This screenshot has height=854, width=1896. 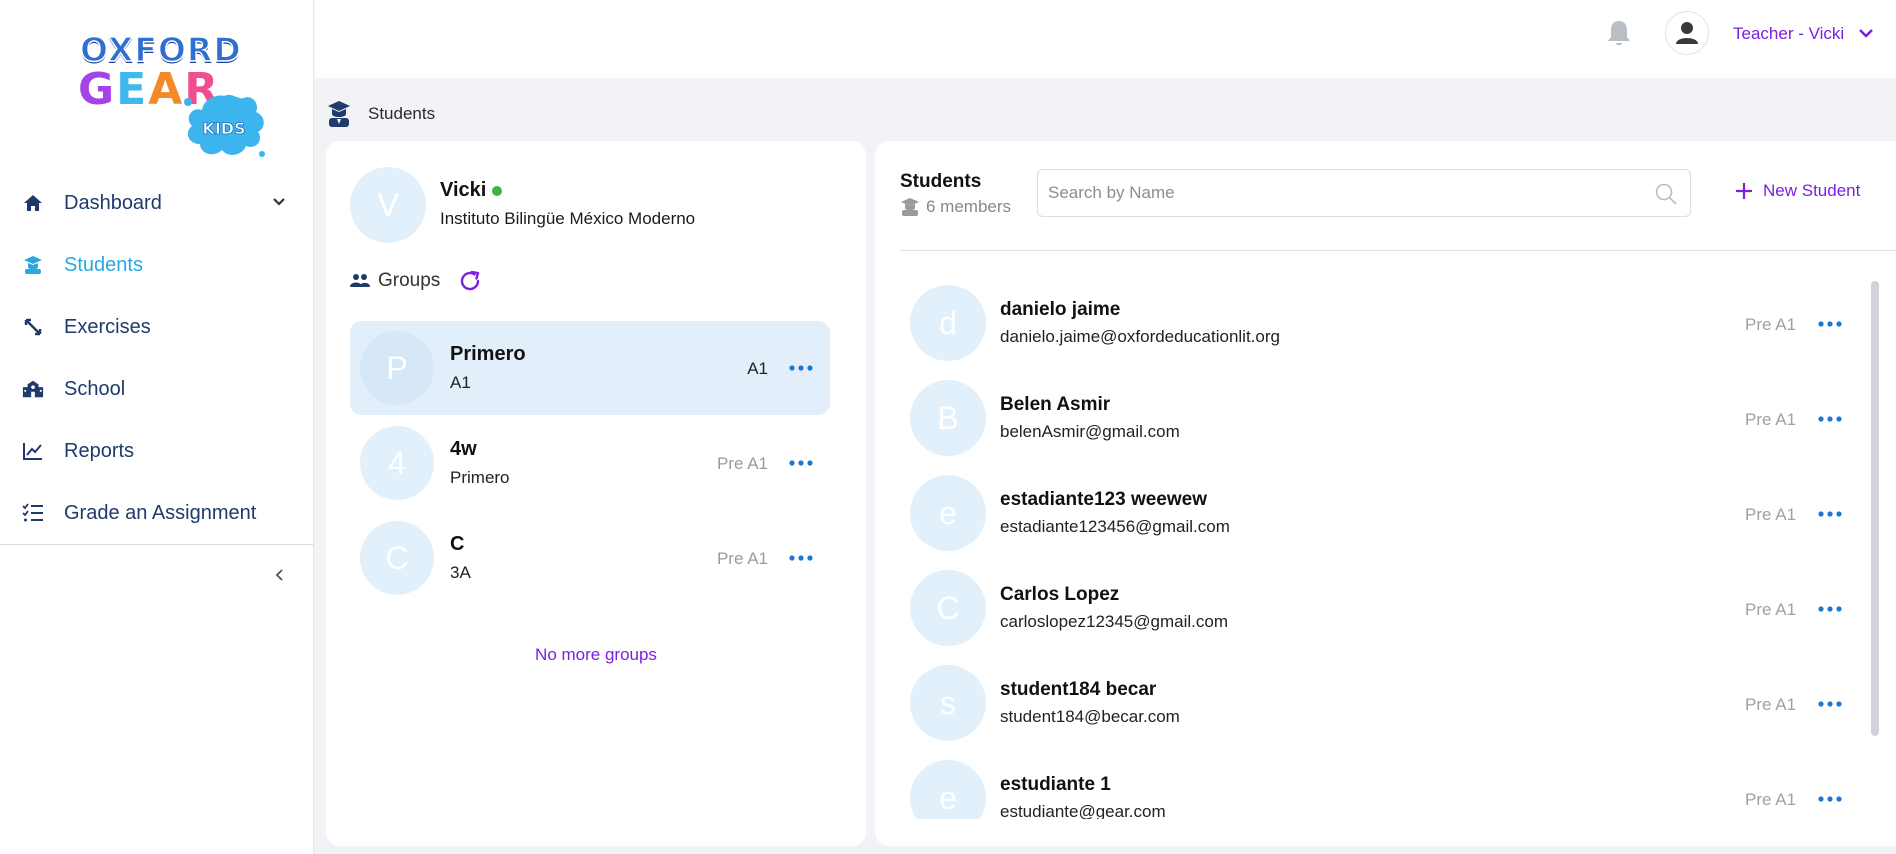 I want to click on student-email: danielo.jaime@oxfordeducationlit.org, so click(x=1140, y=336).